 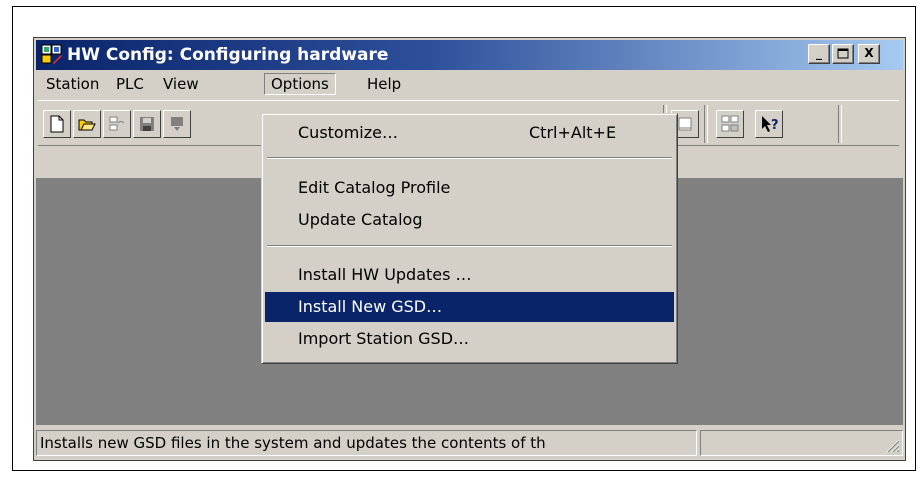 What do you see at coordinates (469, 220) in the screenshot?
I see `menu-item-update-catalog: Update Catalog` at bounding box center [469, 220].